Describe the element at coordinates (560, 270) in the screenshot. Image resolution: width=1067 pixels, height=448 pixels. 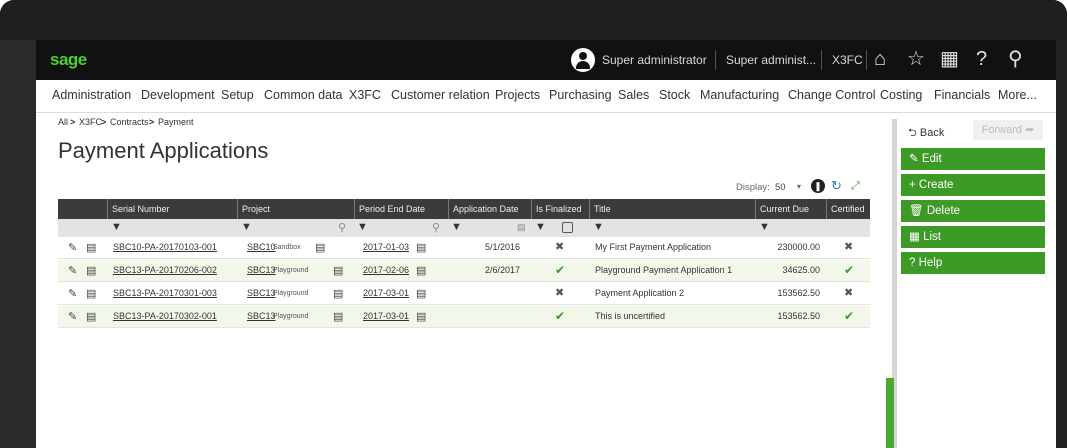
I see `finalized-check-icon: ✔` at that location.